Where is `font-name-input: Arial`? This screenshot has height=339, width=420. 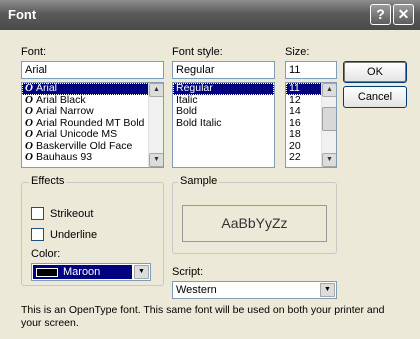 font-name-input: Arial is located at coordinates (92, 70).